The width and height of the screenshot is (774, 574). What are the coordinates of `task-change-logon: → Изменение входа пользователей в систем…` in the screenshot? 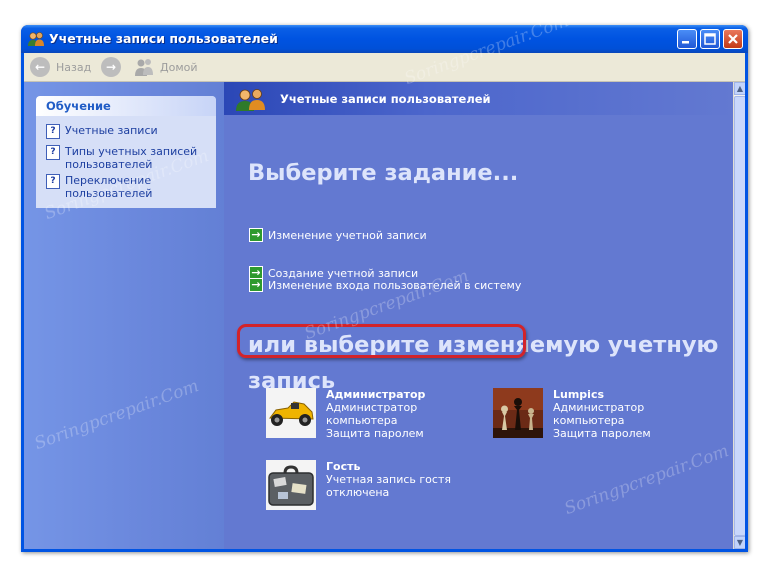 It's located at (385, 285).